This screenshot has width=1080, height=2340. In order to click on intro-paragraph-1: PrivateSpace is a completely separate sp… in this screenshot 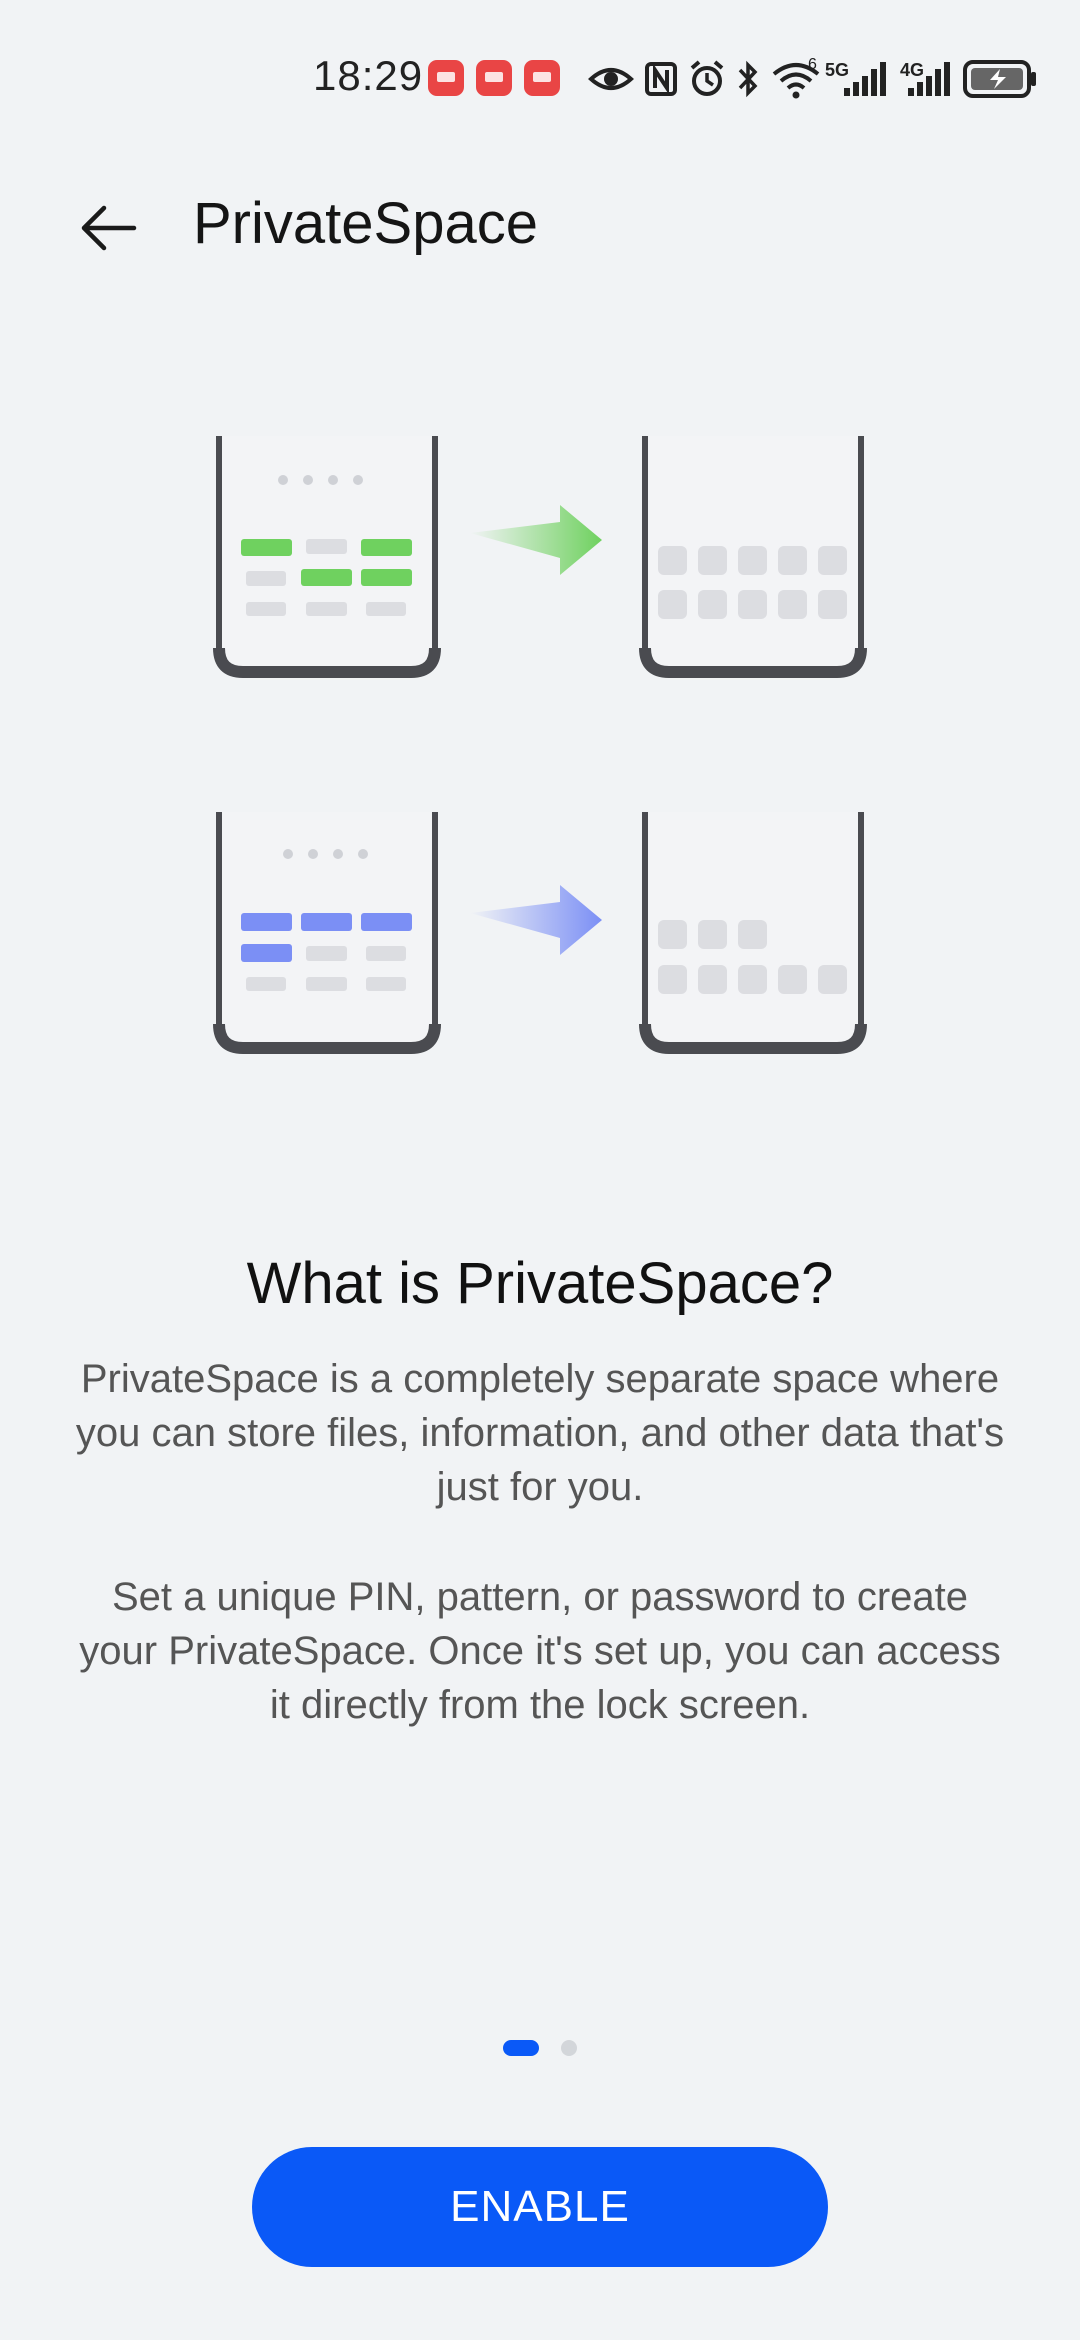, I will do `click(540, 1433)`.